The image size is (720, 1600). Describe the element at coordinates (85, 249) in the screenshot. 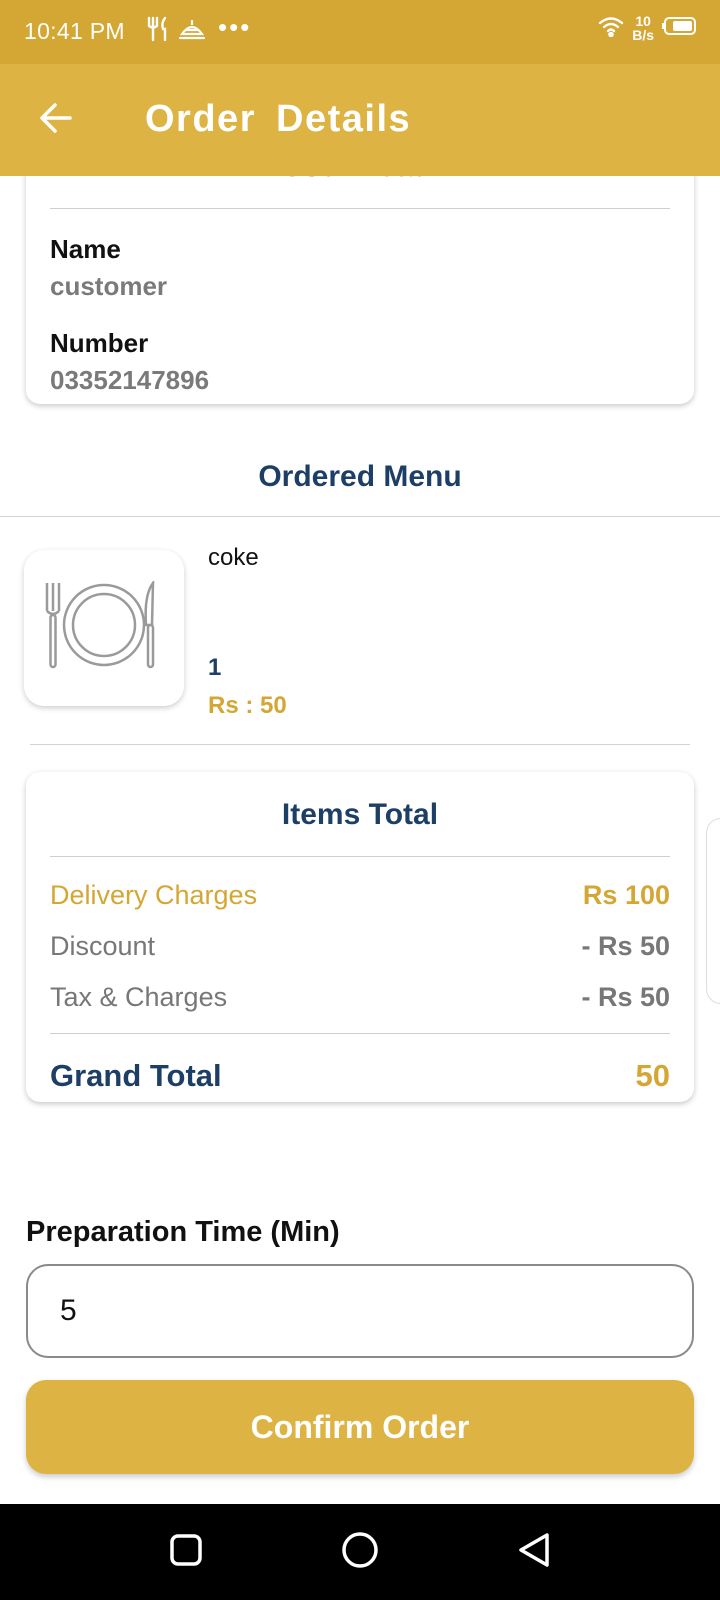

I see `name-label: Name` at that location.